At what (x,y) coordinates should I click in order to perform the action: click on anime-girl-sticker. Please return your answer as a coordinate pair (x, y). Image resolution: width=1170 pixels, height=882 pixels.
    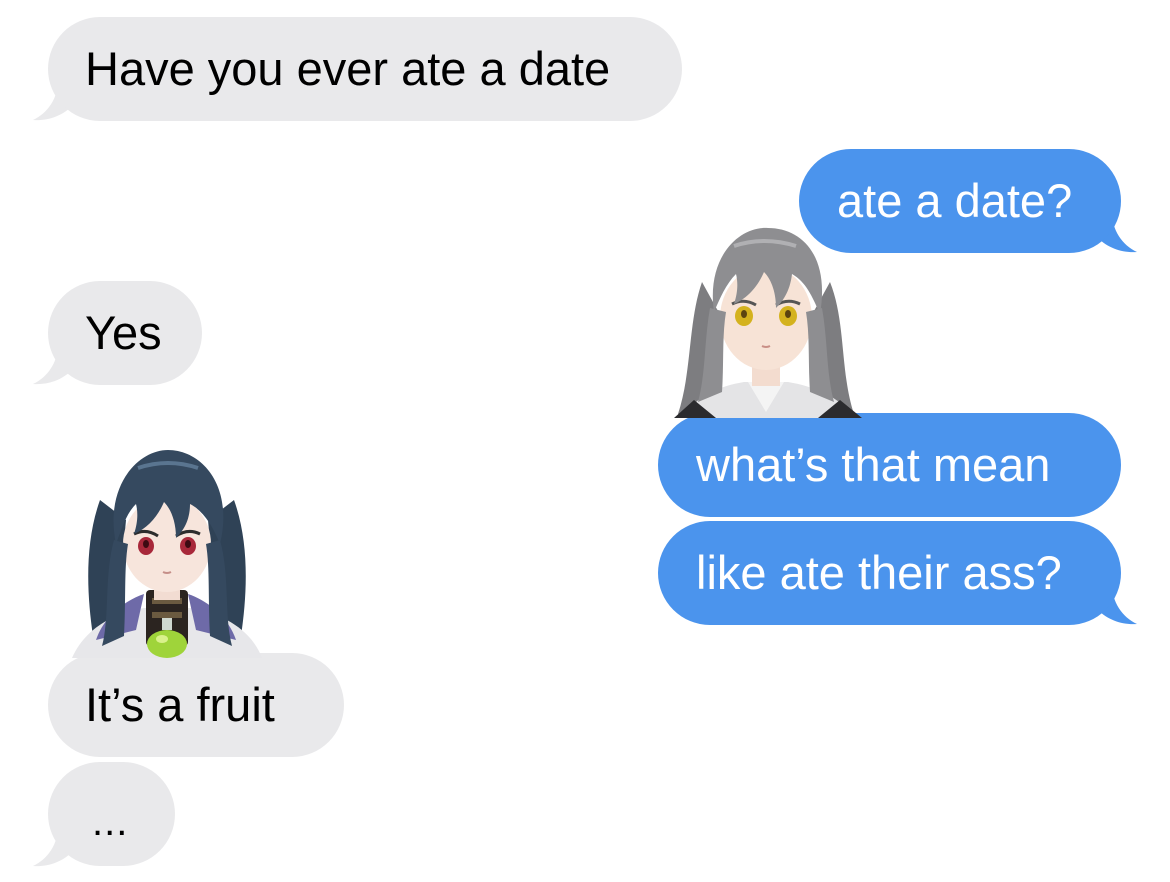
    Looking at the image, I should click on (766, 315).